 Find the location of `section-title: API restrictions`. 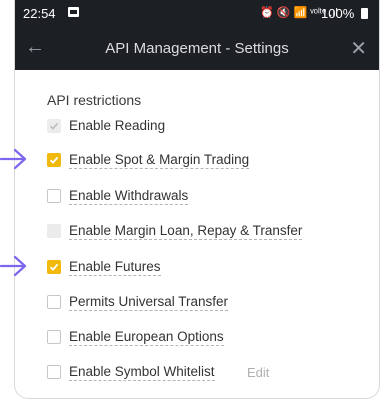

section-title: API restrictions is located at coordinates (94, 100).